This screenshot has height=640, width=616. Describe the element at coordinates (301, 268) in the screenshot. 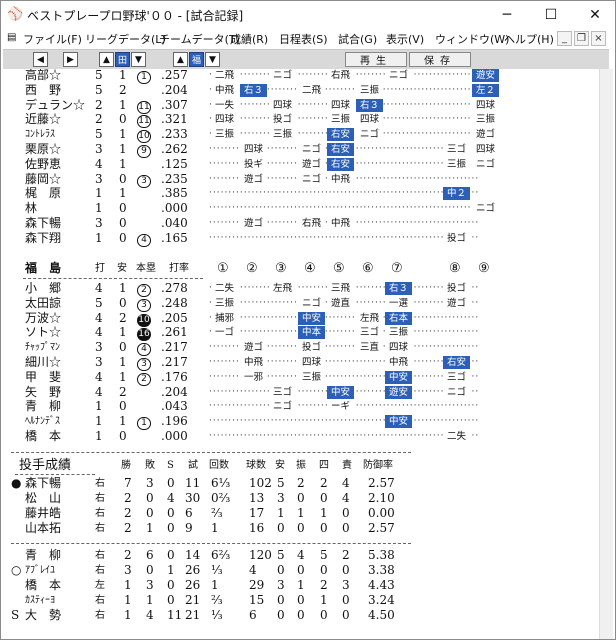

I see `batting-header: 福 島 打 安本塁 打率 ① ② ③ ④ ⑤ ⑥ ⑦ ⑧ ⑨` at that location.